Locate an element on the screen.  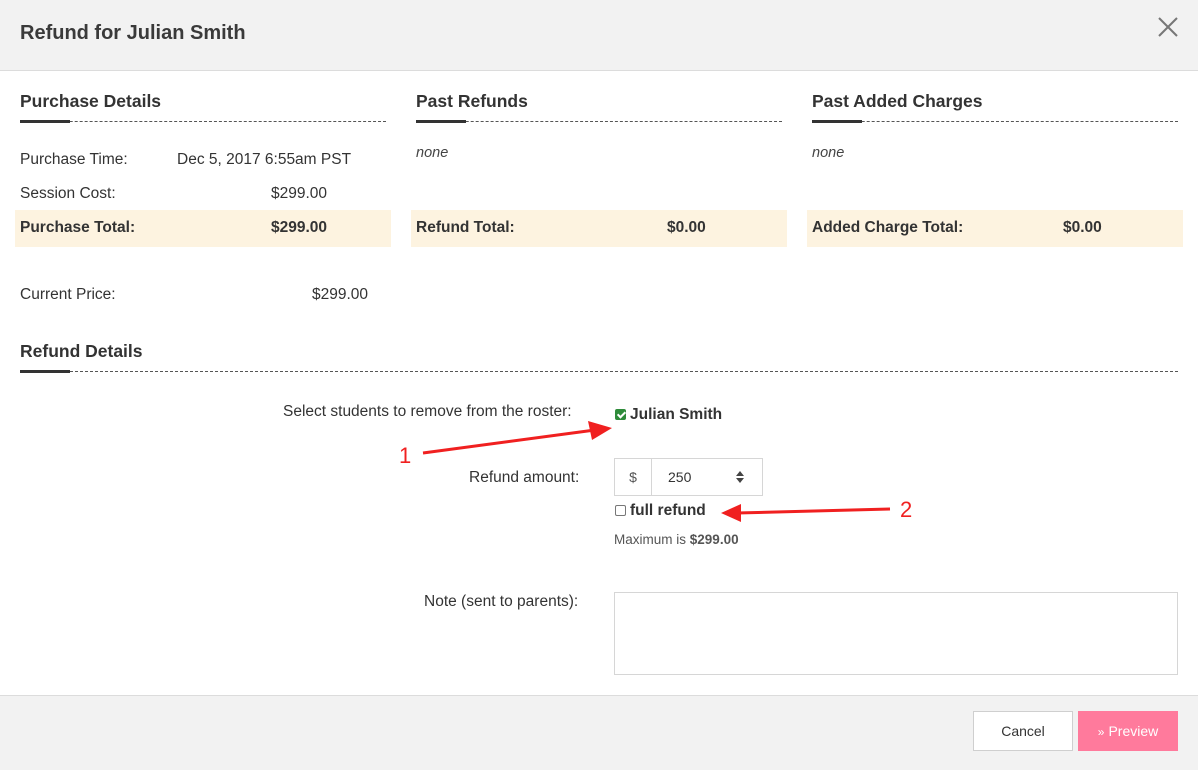
current-price-value: $299.00 is located at coordinates (340, 294).